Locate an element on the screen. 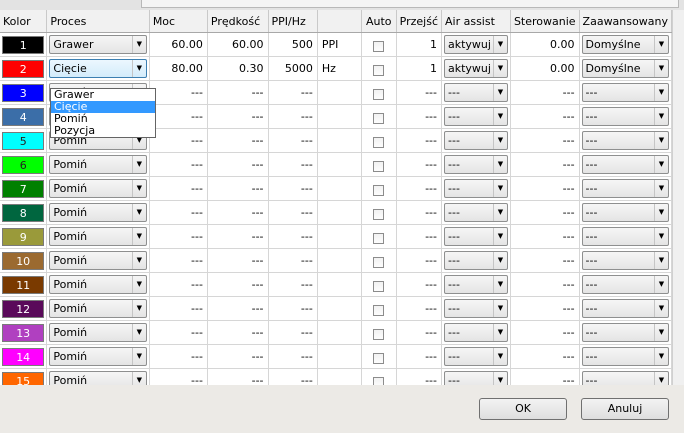 The image size is (684, 433). color-swatch: 14 is located at coordinates (23, 356).